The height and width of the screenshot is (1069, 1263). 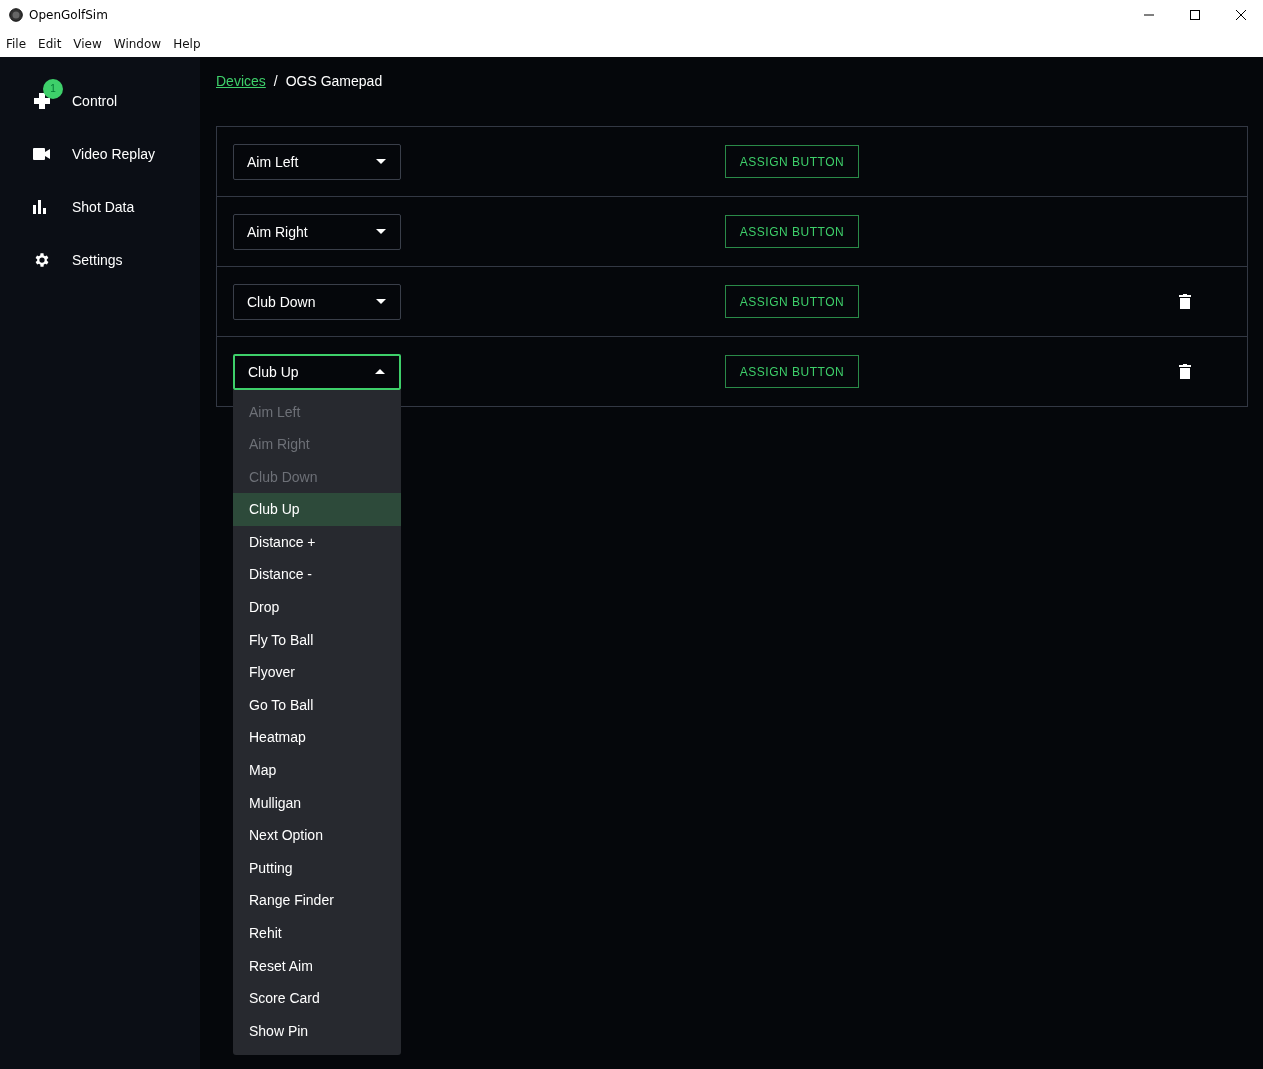 What do you see at coordinates (241, 82) in the screenshot?
I see `breadcrumb-link: Devices` at bounding box center [241, 82].